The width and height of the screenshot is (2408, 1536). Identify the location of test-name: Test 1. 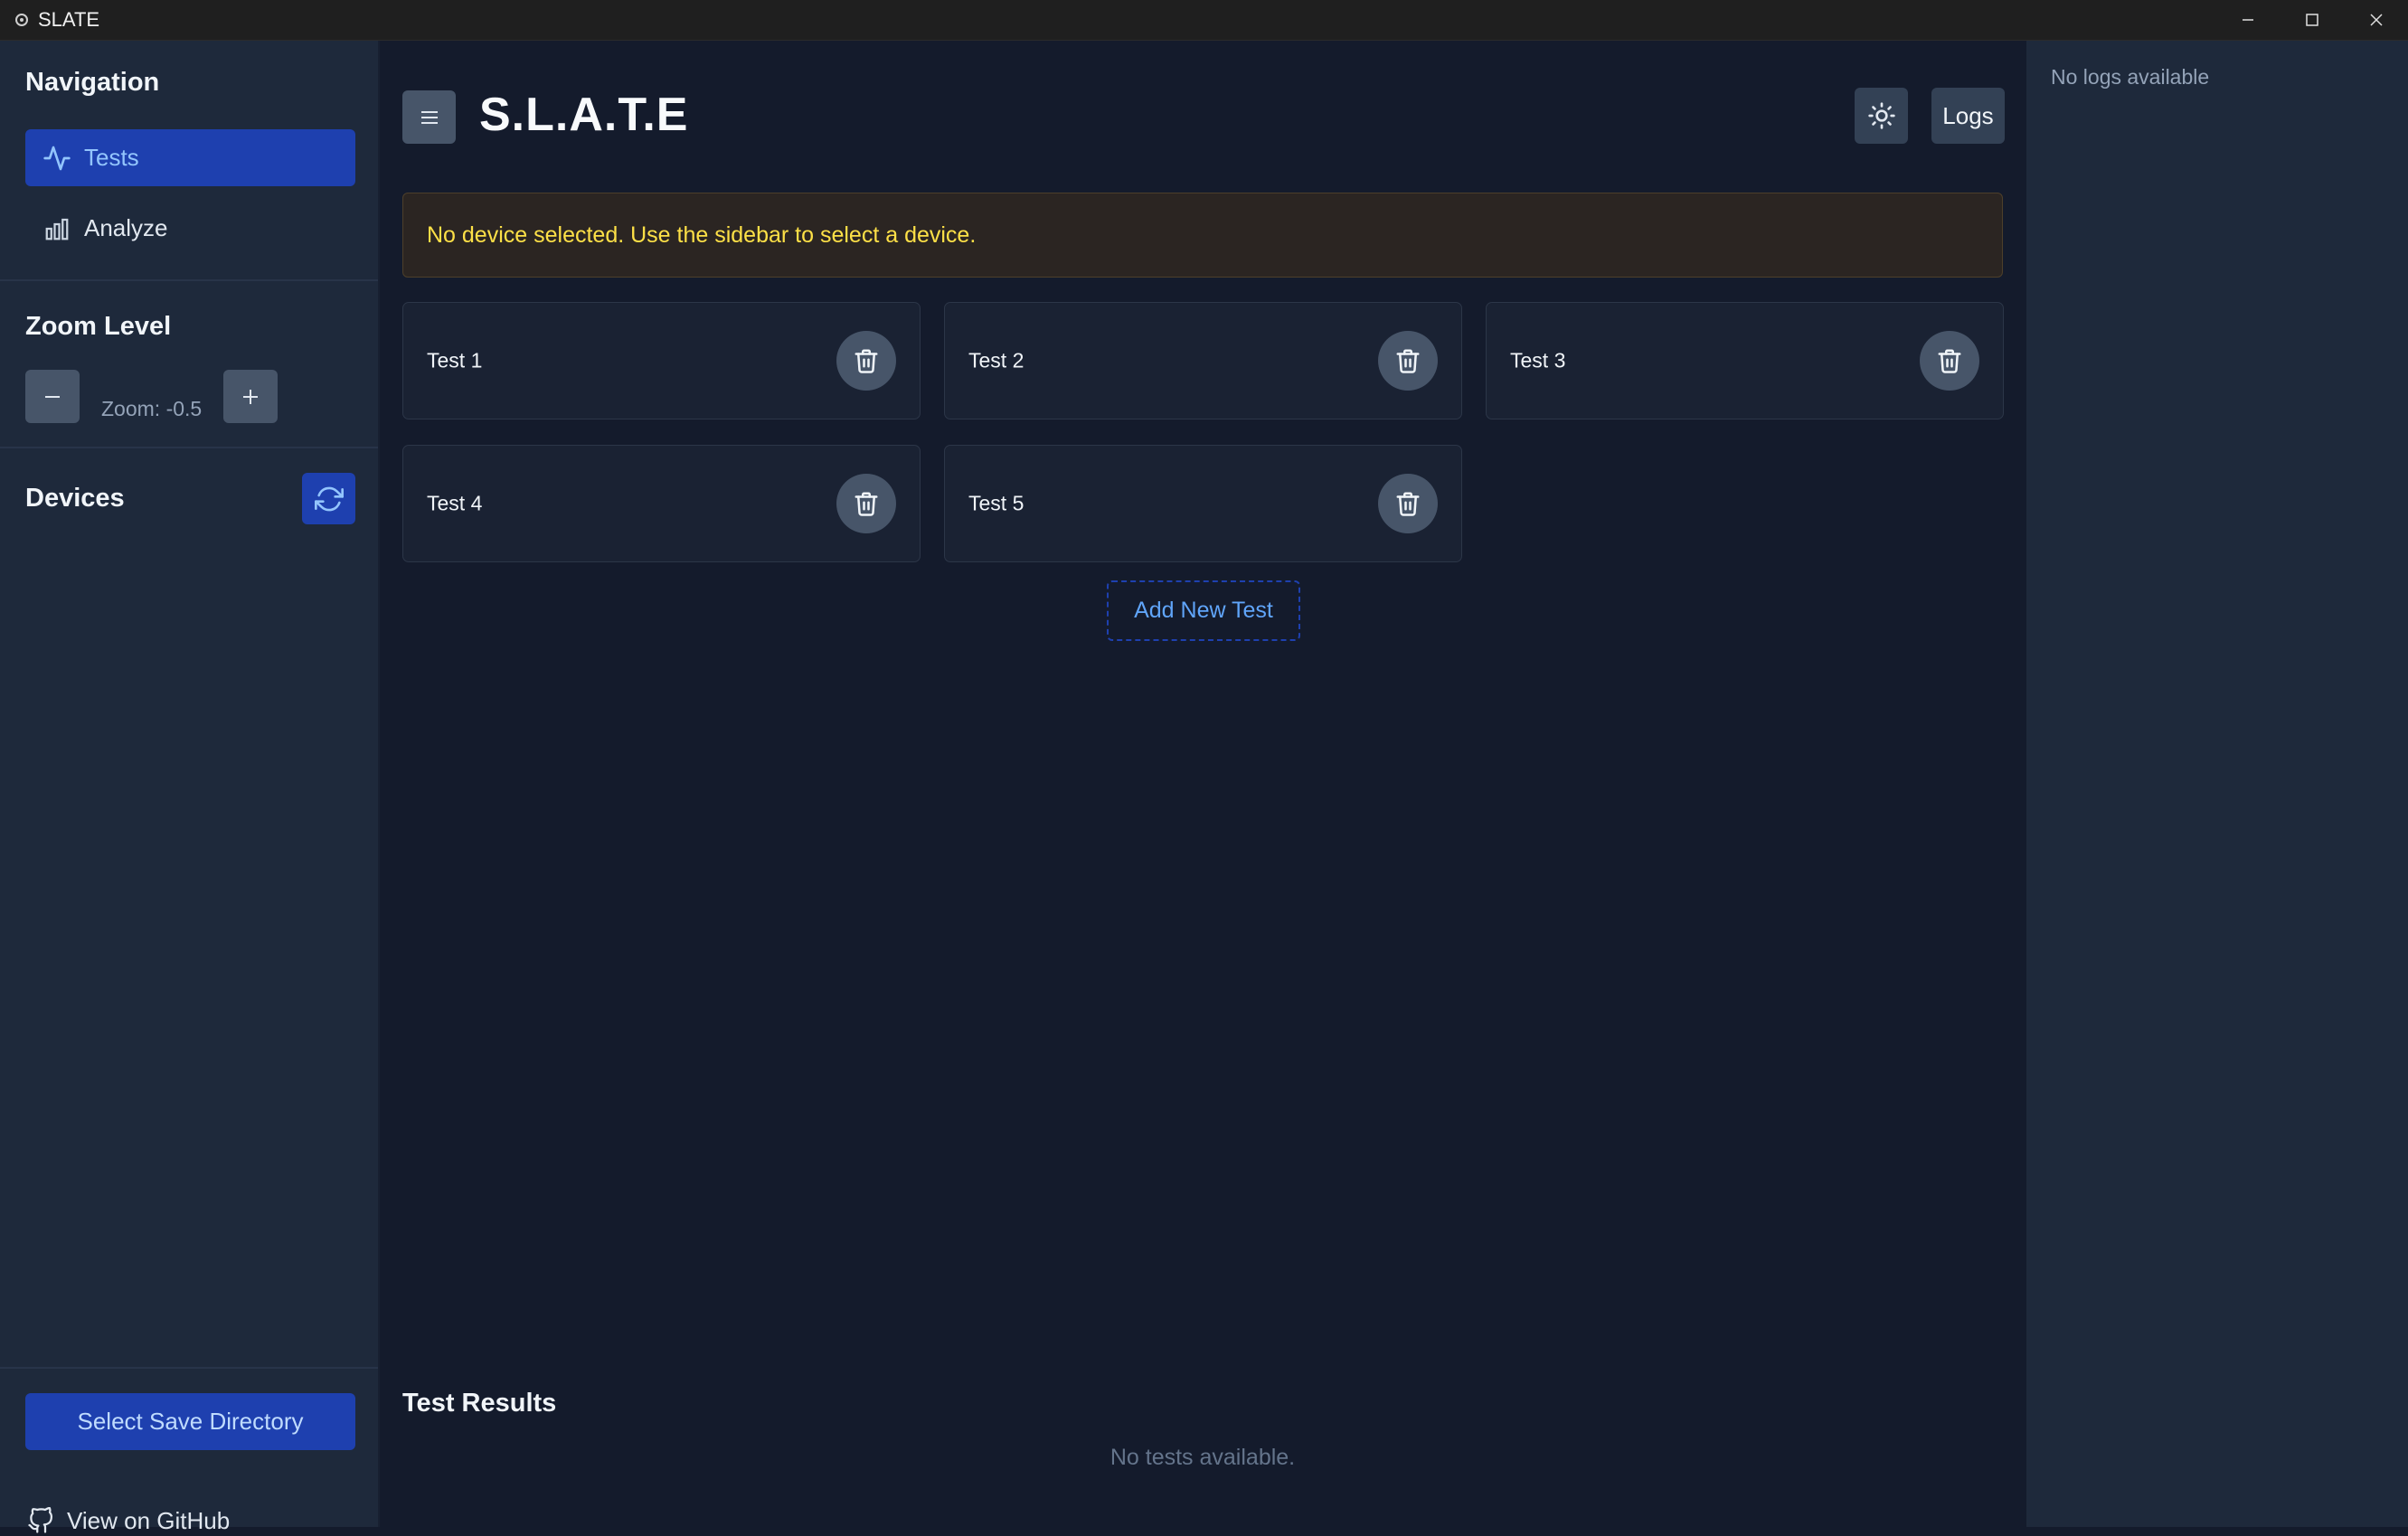
(455, 360).